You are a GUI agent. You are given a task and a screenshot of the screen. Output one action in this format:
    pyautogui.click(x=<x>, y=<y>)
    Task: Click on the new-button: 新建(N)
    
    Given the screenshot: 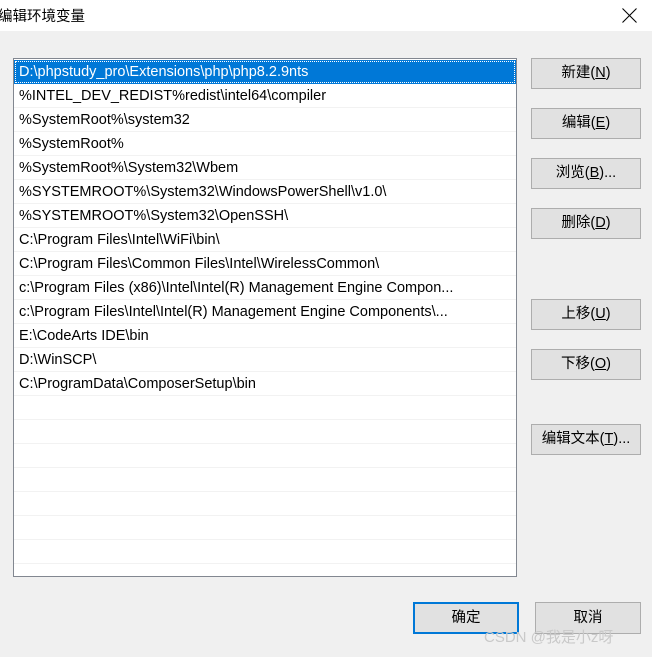 What is the action you would take?
    pyautogui.click(x=586, y=73)
    